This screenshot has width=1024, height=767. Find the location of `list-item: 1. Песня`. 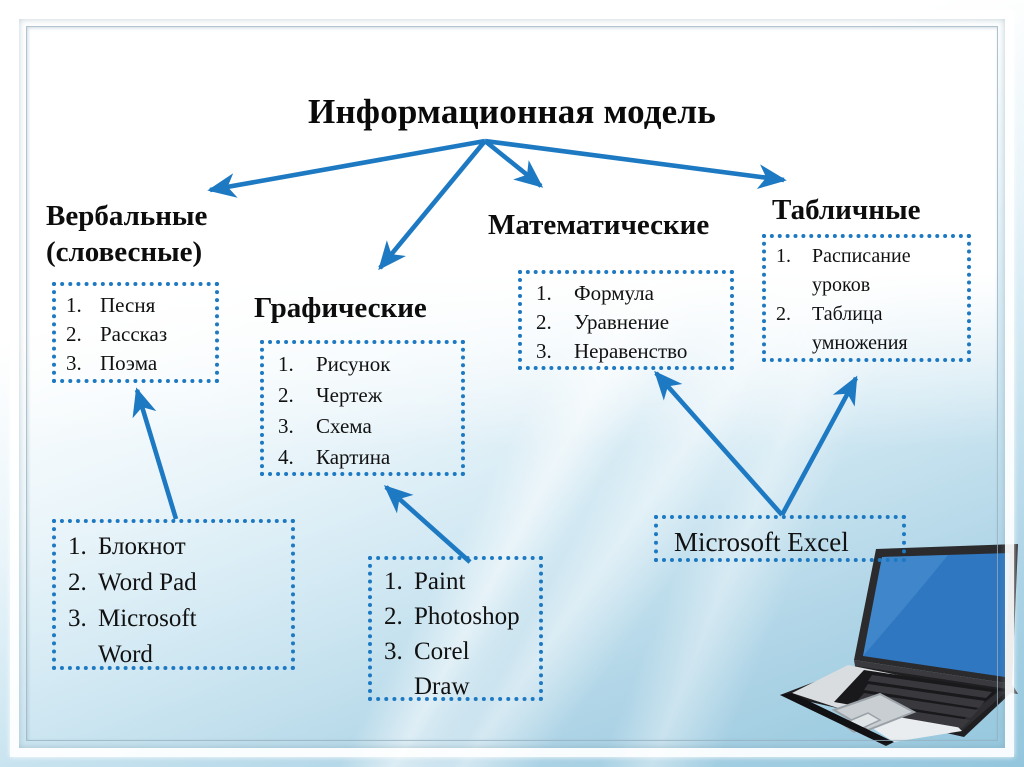

list-item: 1. Песня is located at coordinates (140, 305).